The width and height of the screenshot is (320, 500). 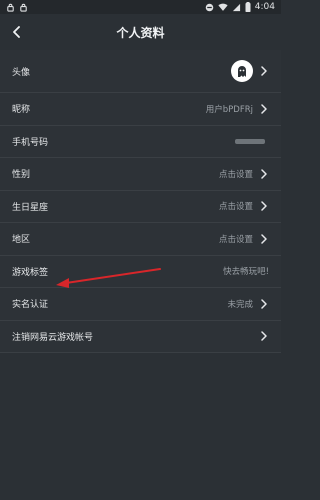 I want to click on header: 个人资料, so click(x=140, y=32).